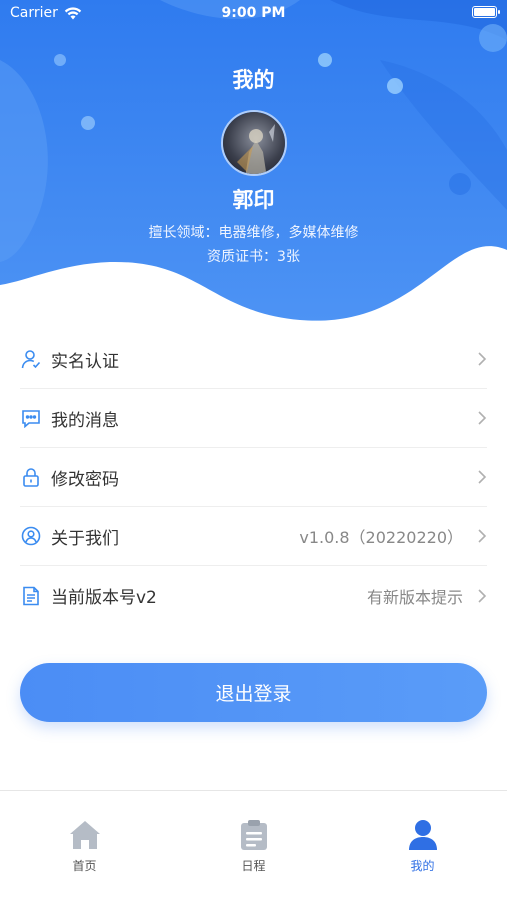 The width and height of the screenshot is (507, 900). I want to click on tab-home: 首页, so click(84, 845).